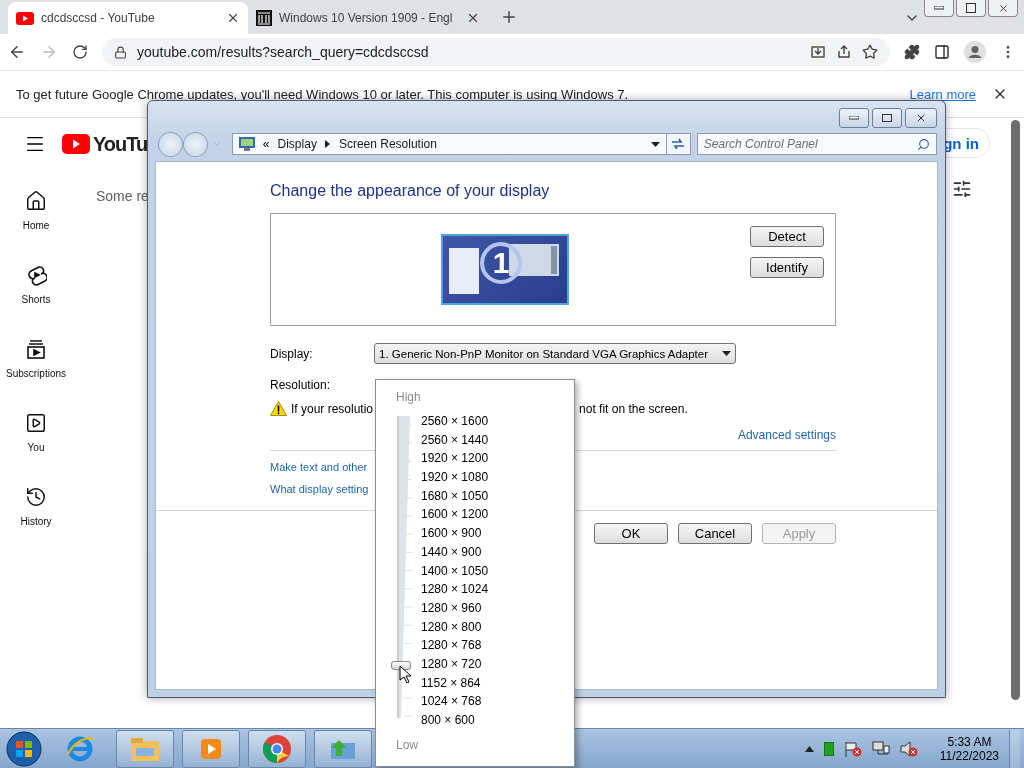 This screenshot has width=1024, height=768. What do you see at coordinates (923, 144) in the screenshot?
I see `search-icon` at bounding box center [923, 144].